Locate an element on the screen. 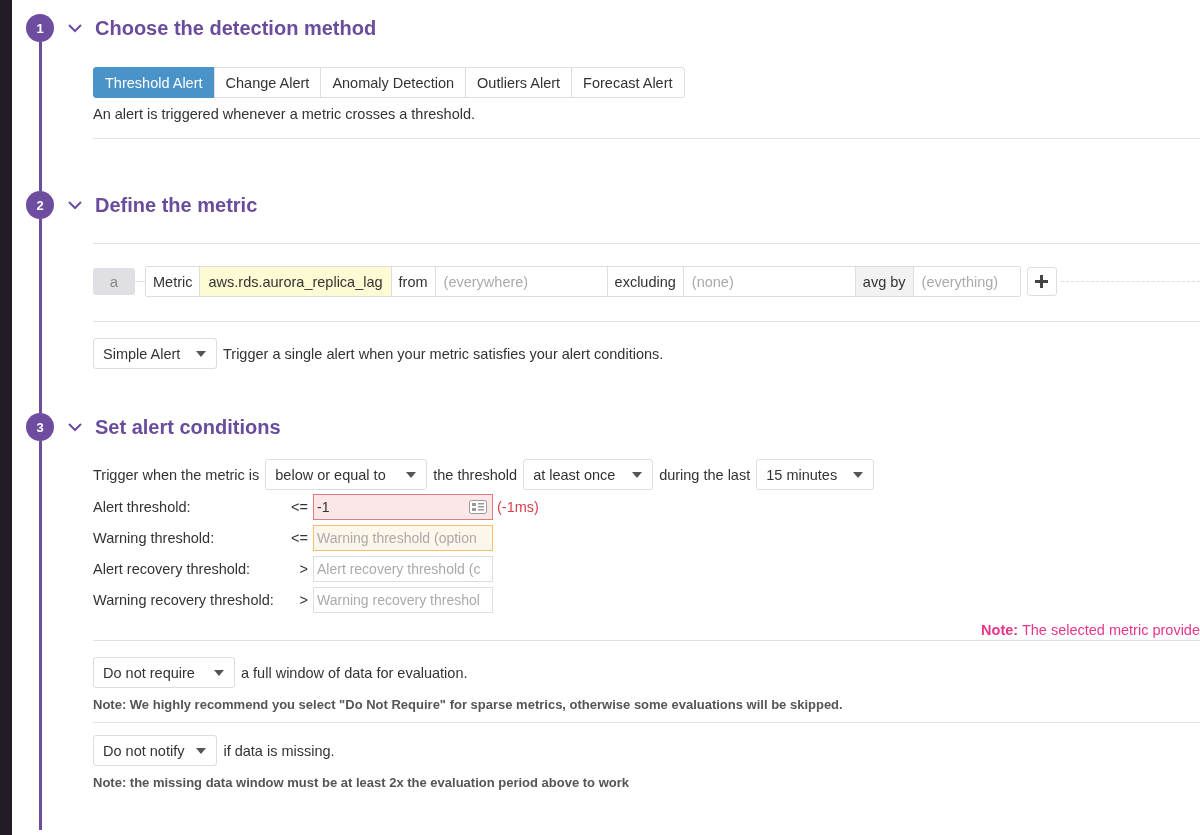 This screenshot has height=835, width=1200. missing-data-text: if data is missing. is located at coordinates (279, 750).